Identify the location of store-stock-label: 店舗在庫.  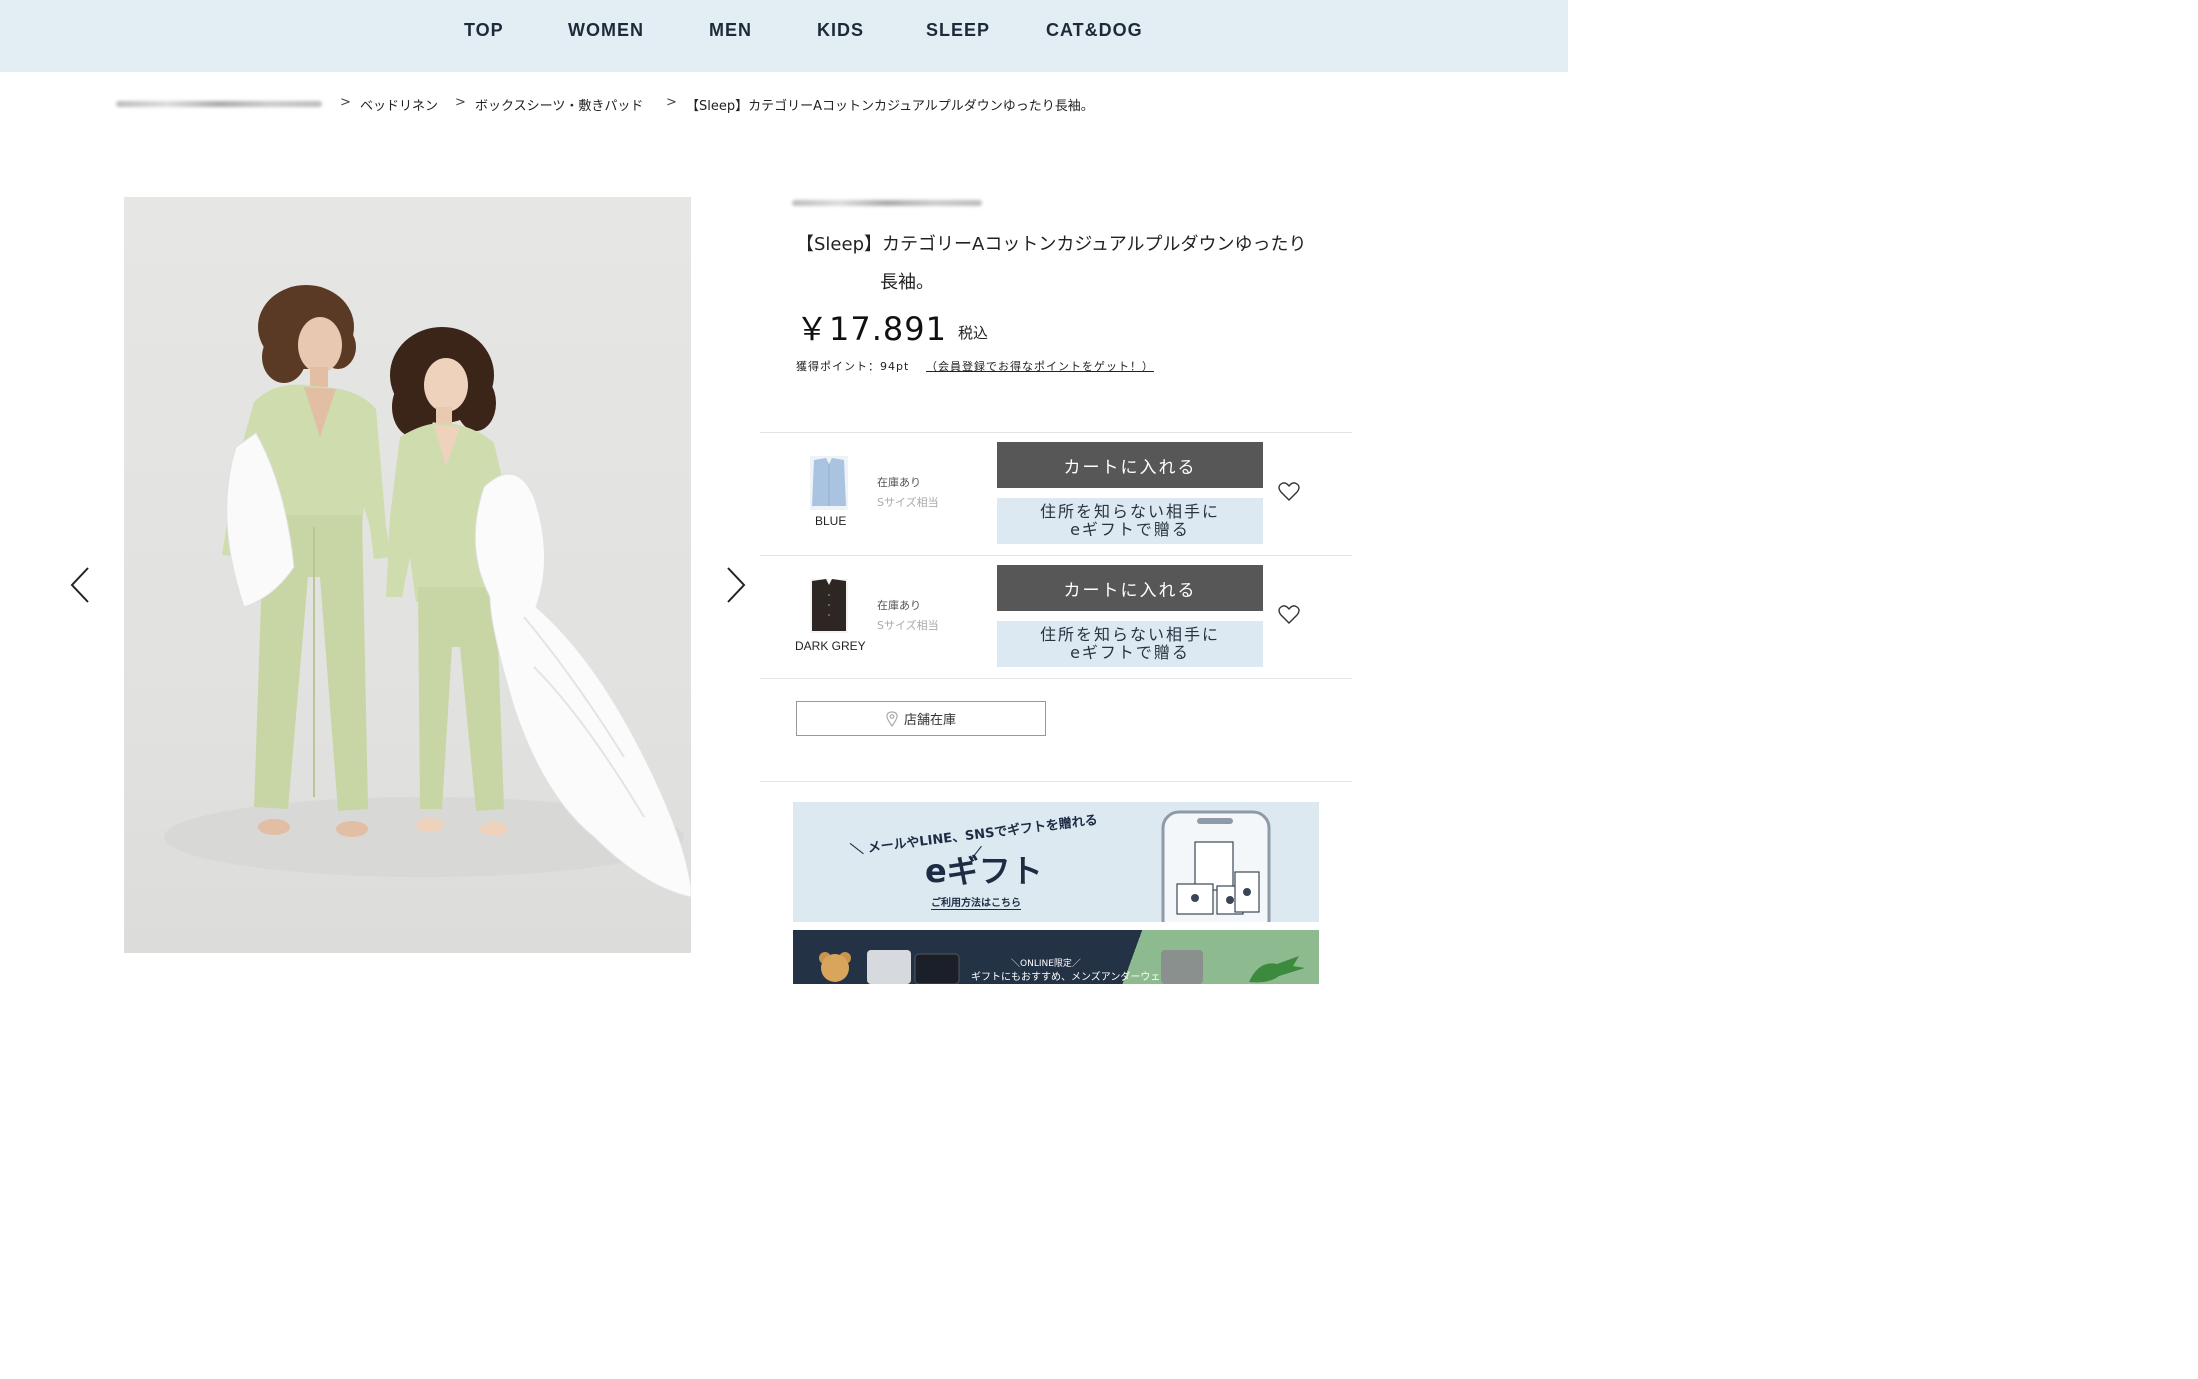
(929, 720).